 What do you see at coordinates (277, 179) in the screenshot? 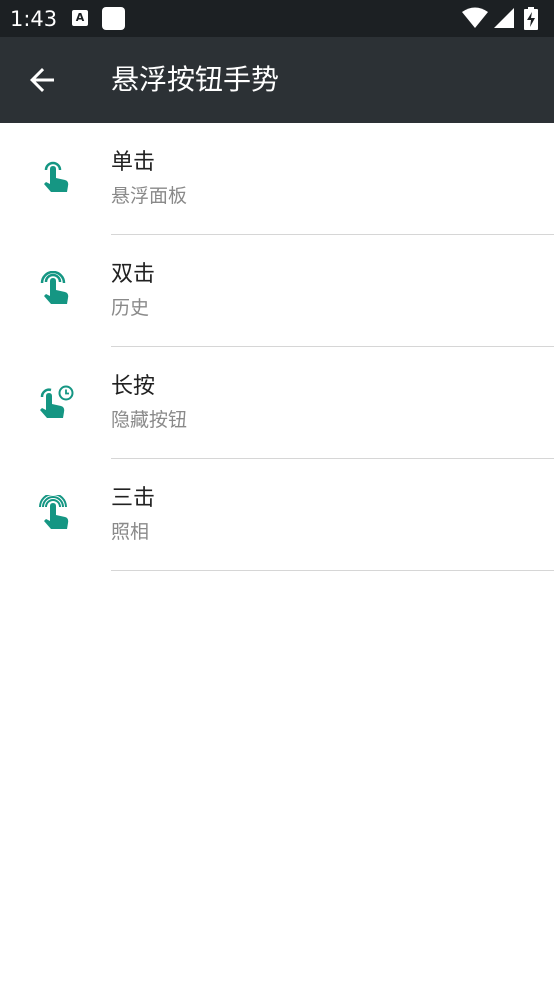
I see `list-item-single-tap: 单击 悬浮面板` at bounding box center [277, 179].